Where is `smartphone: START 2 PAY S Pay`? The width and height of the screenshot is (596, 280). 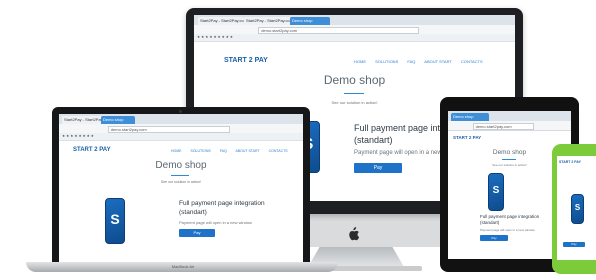
smartphone: START 2 PAY S Pay is located at coordinates (574, 209).